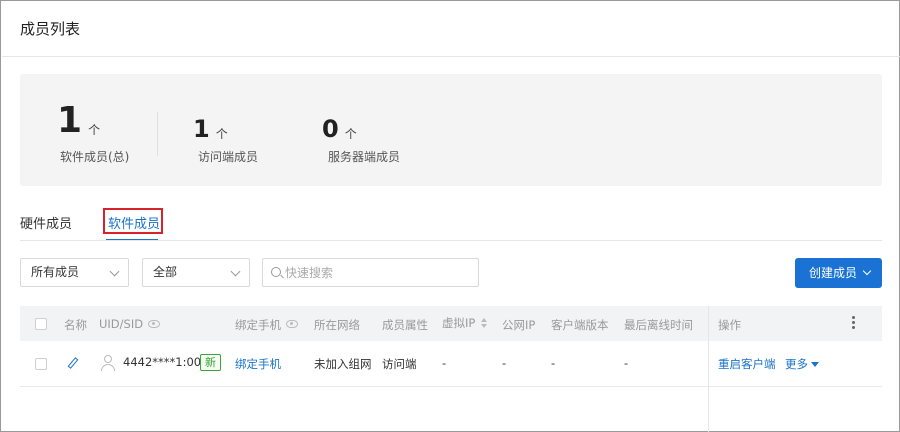  I want to click on edit-icon, so click(73, 363).